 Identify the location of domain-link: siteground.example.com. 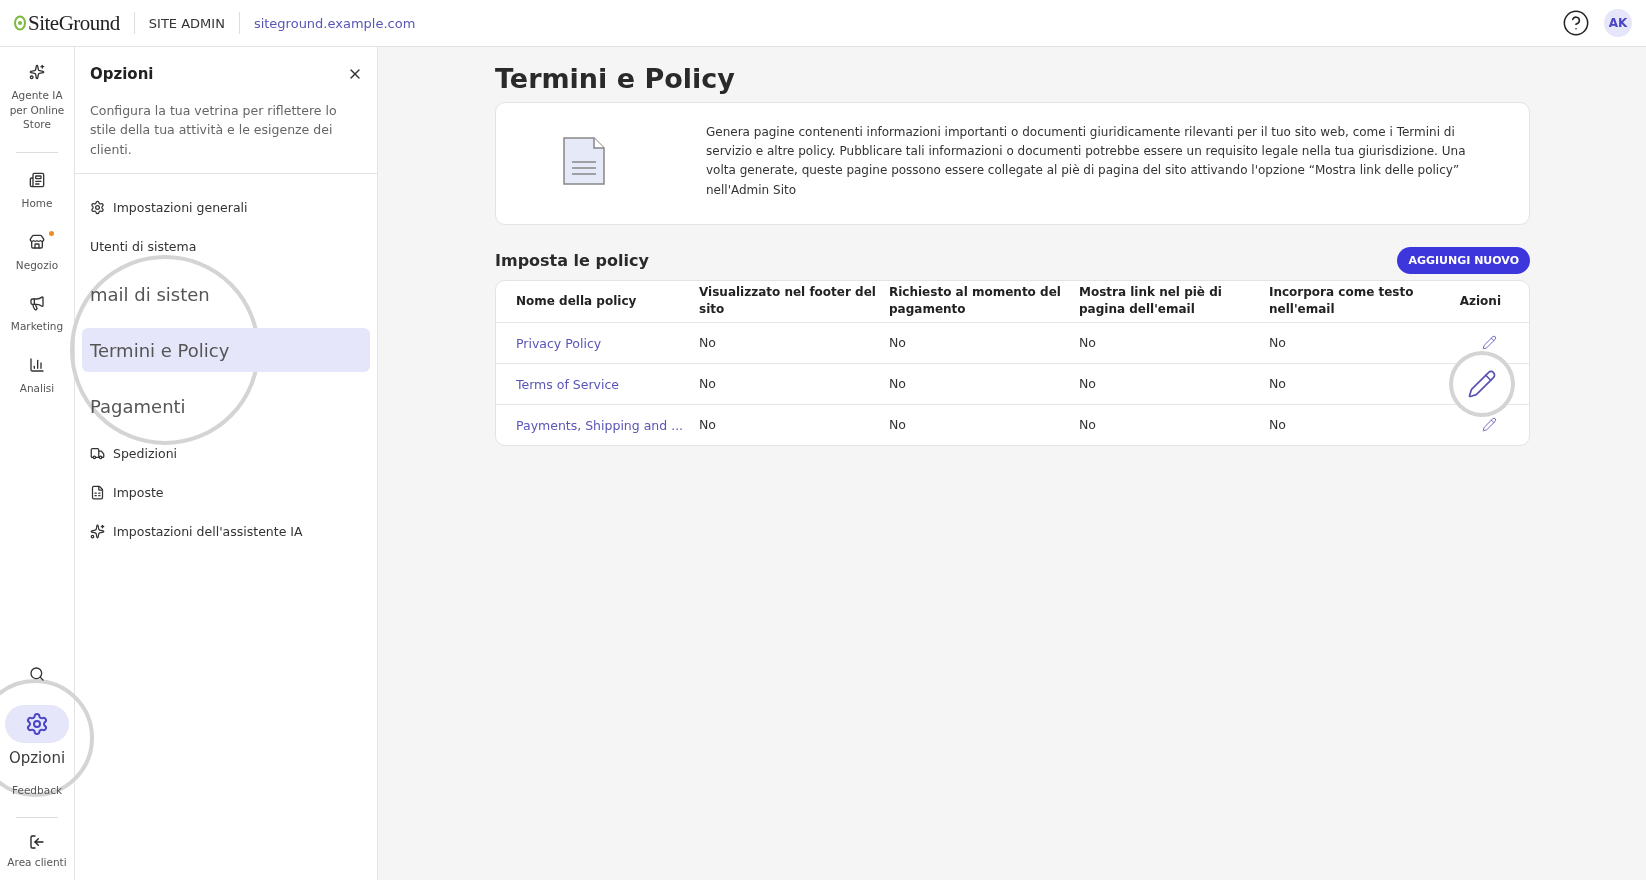
(334, 23).